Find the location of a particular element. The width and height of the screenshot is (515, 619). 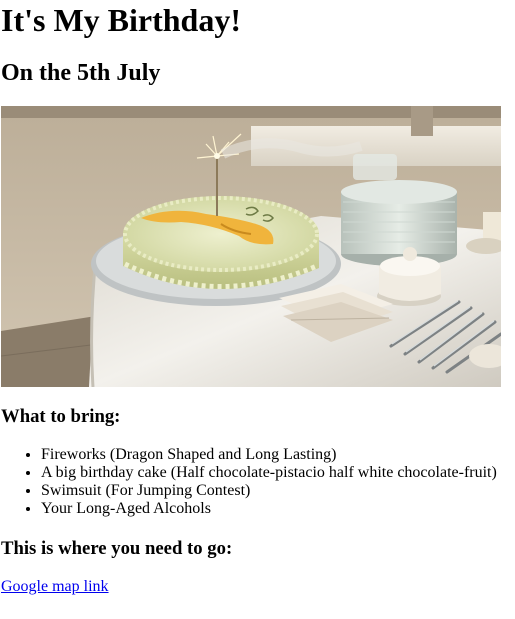

location-heading: This is where you need to go: is located at coordinates (117, 548).